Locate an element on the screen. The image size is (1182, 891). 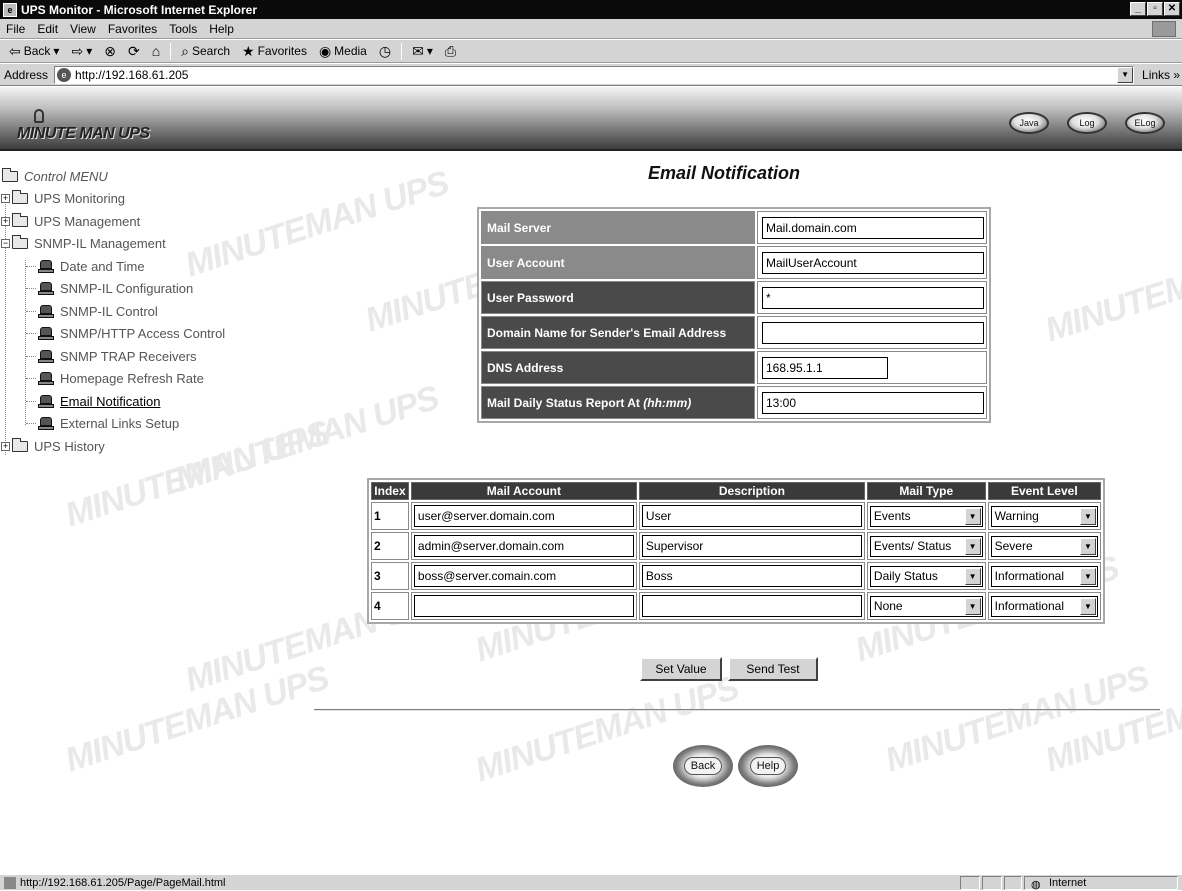
sender-domain-input is located at coordinates (873, 332).